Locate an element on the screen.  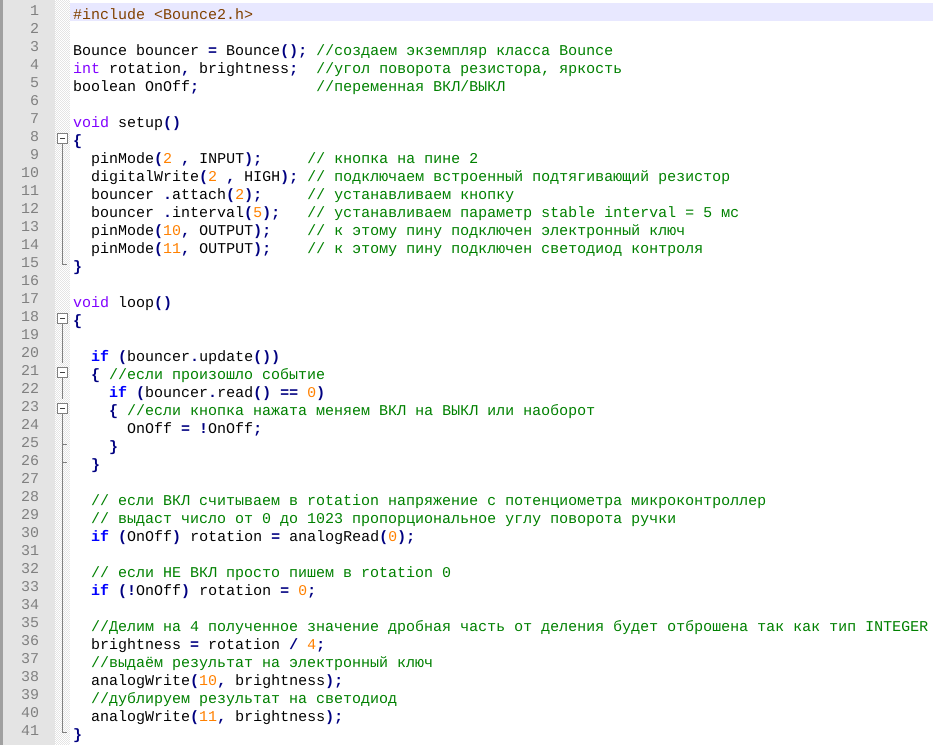
line-number: 32 is located at coordinates (29, 570).